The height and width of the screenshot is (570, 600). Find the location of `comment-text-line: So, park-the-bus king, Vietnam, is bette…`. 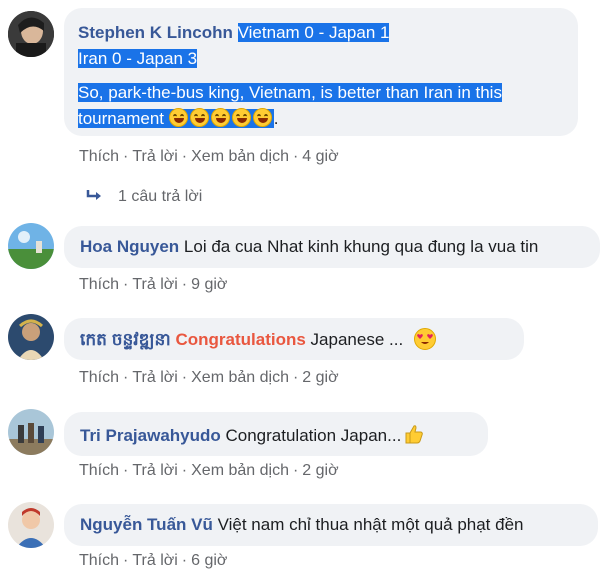

comment-text-line: So, park-the-bus king, Vietnam, is bette… is located at coordinates (290, 92).